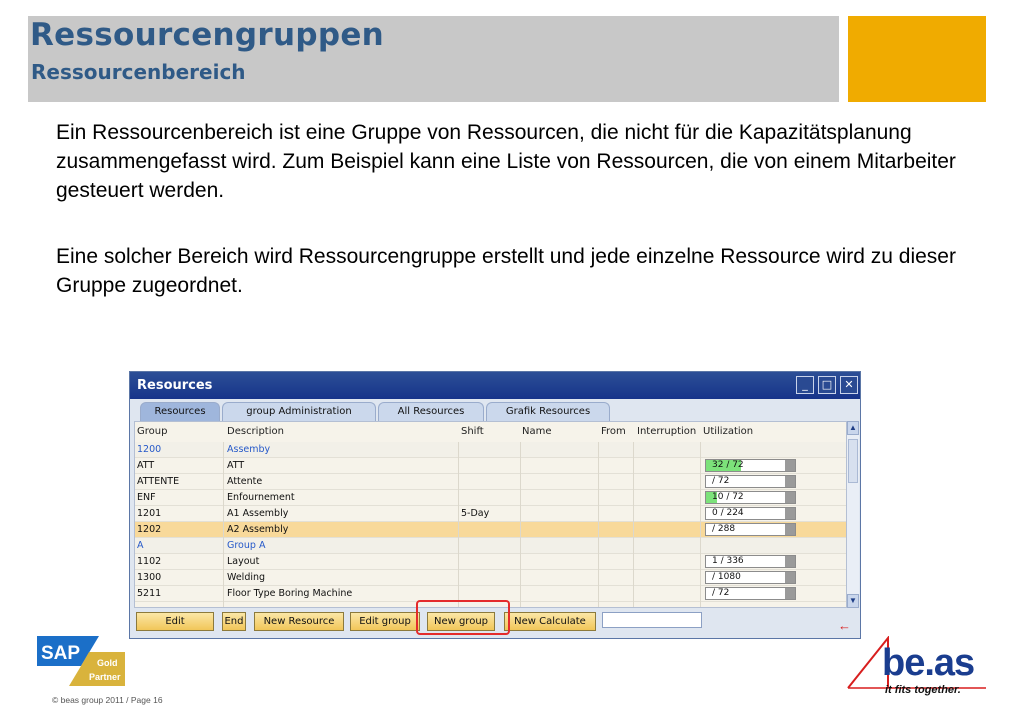  I want to click on scroll-up-icon: ▲, so click(853, 428).